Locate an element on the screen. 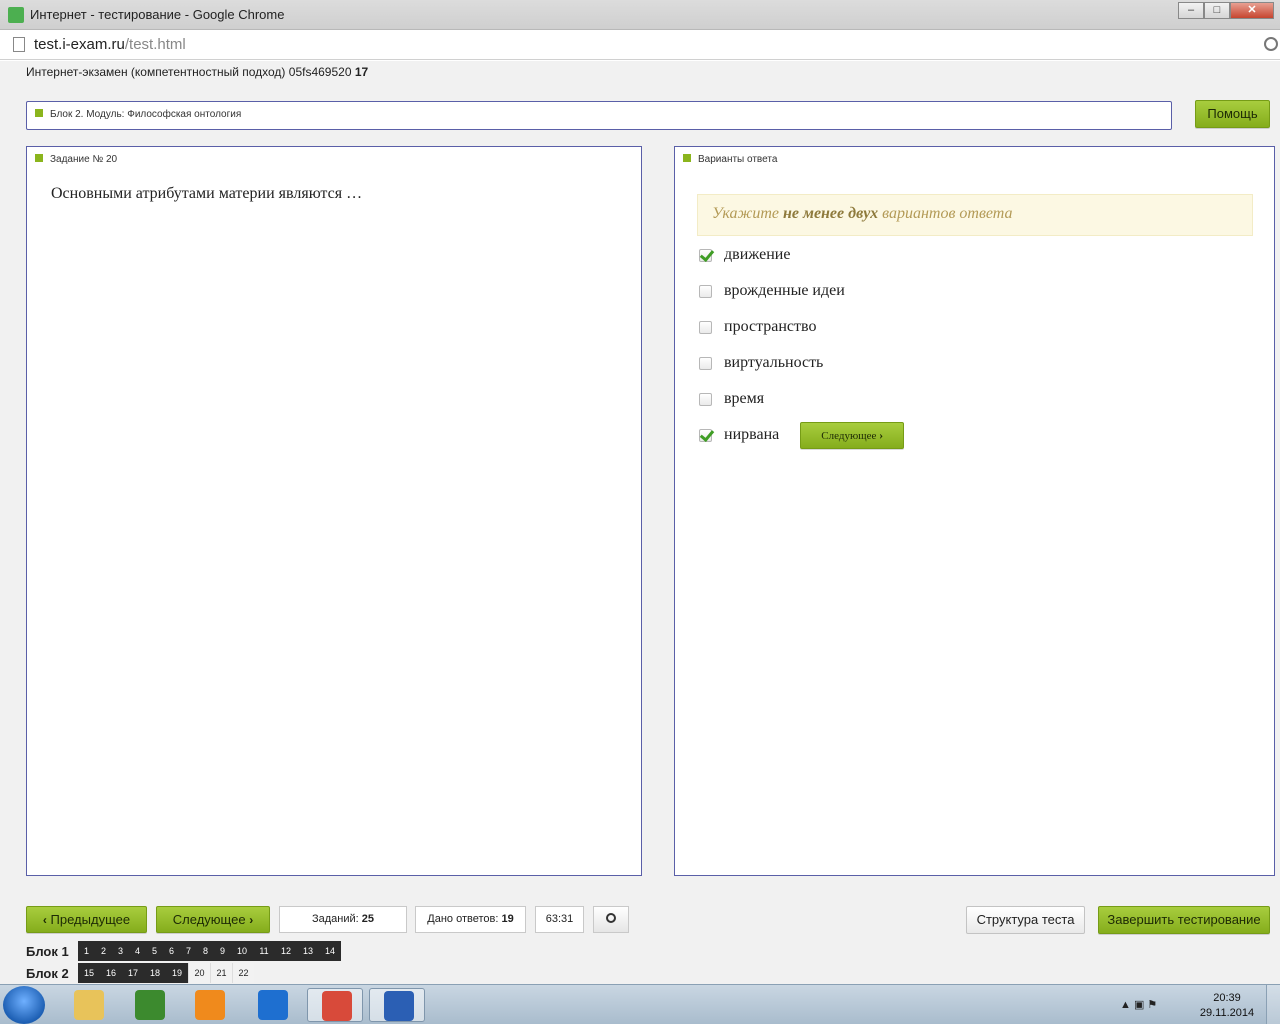  task-number-5: 5 is located at coordinates (154, 951).